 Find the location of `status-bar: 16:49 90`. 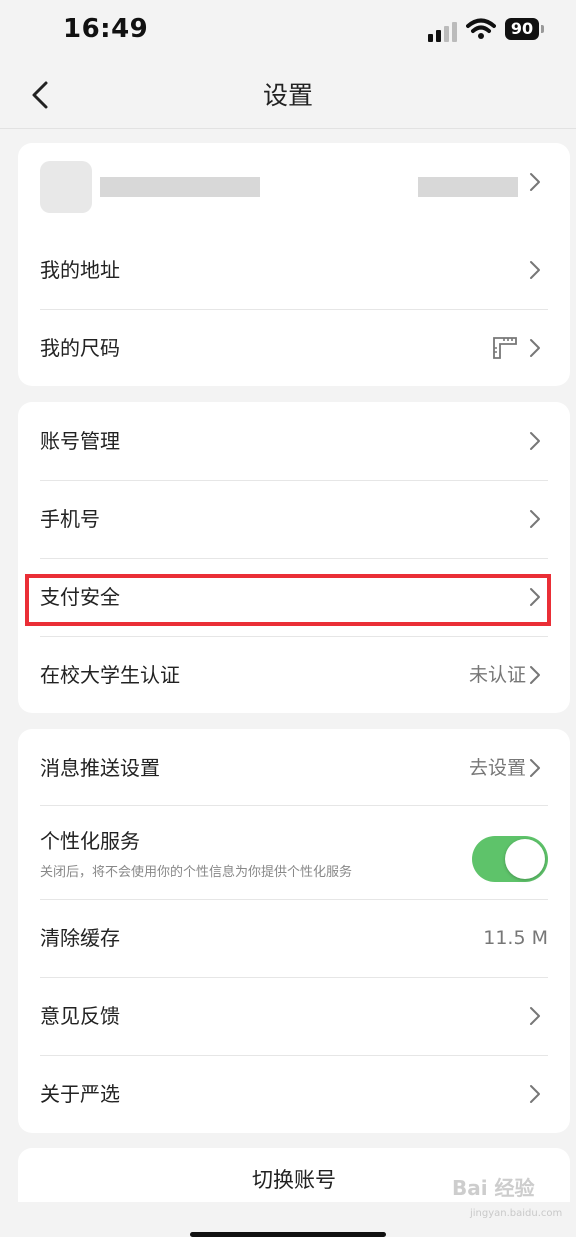

status-bar: 16:49 90 is located at coordinates (288, 30).